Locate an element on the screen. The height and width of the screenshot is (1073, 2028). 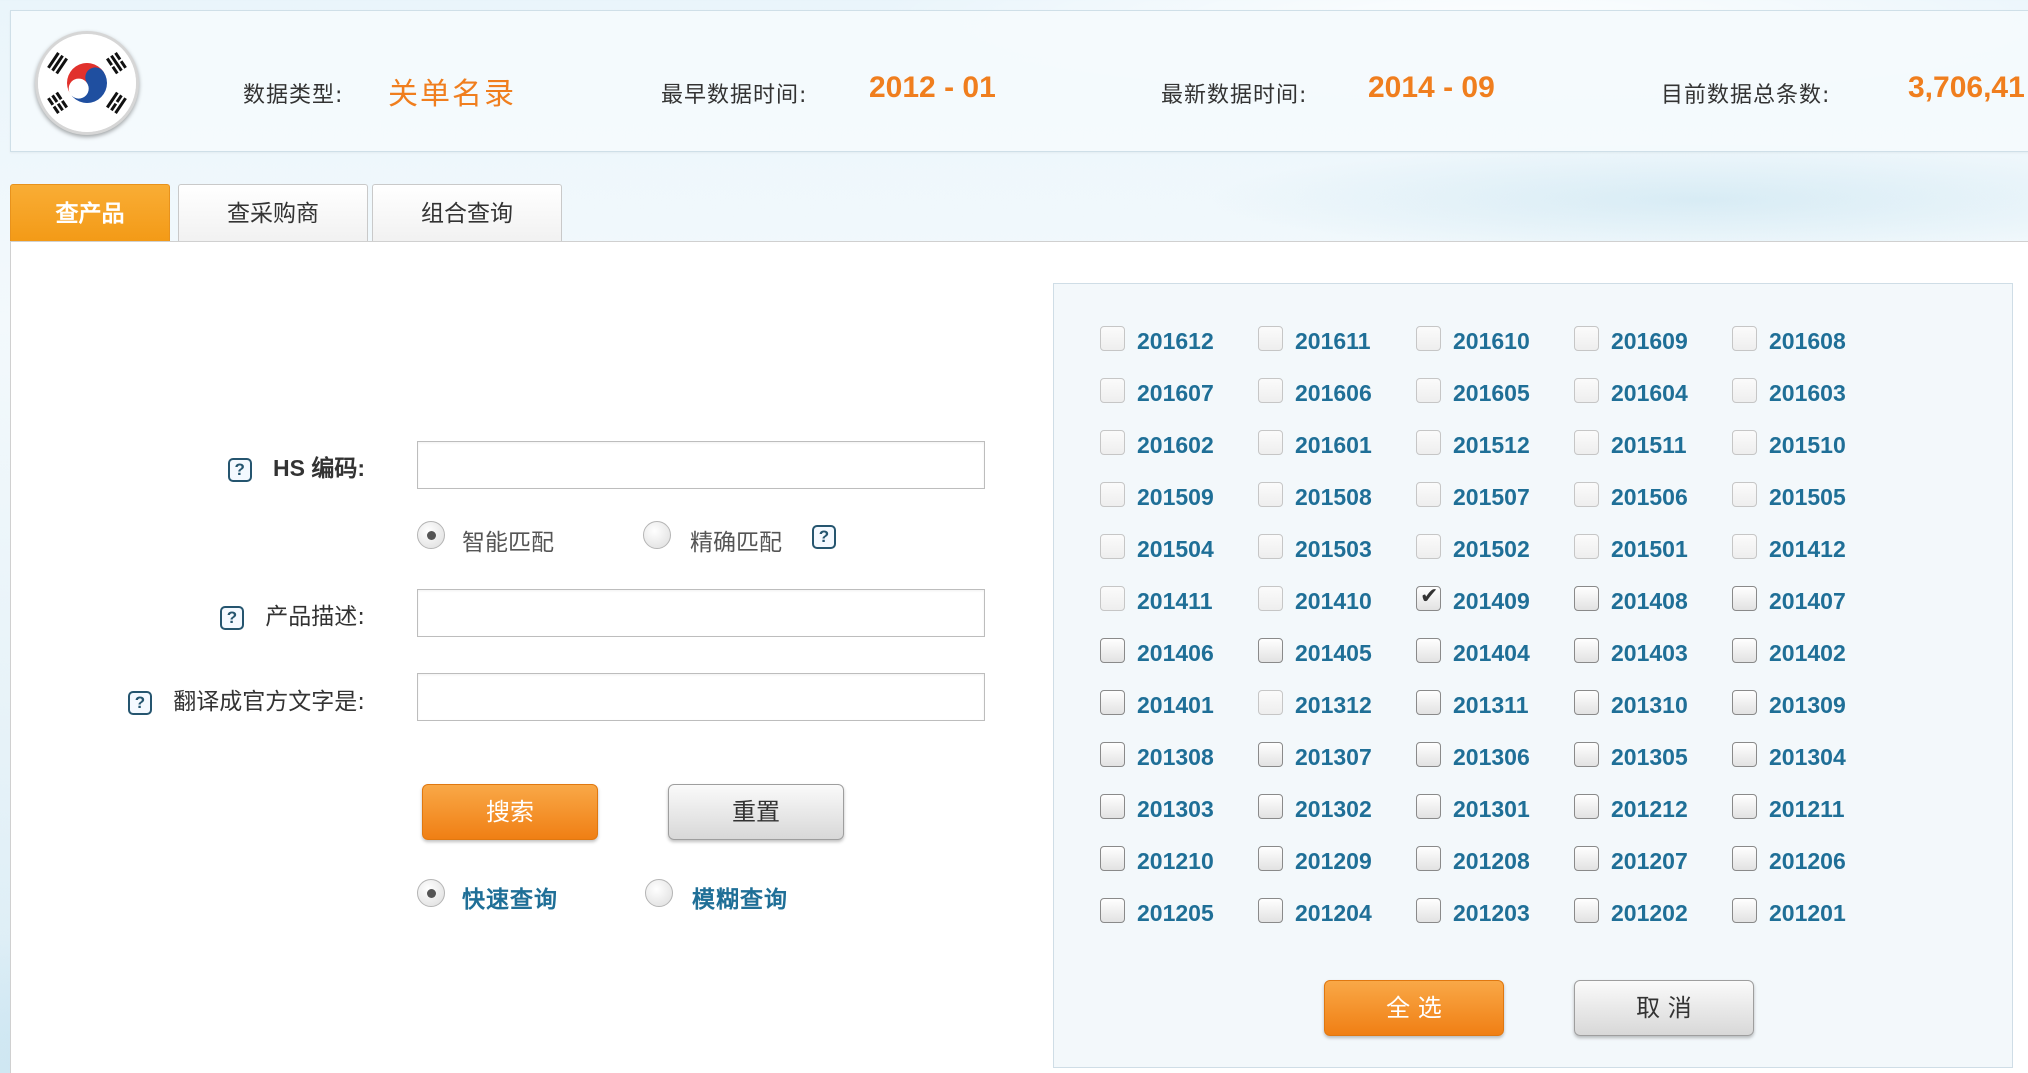
reset-button: 重置 is located at coordinates (756, 812).